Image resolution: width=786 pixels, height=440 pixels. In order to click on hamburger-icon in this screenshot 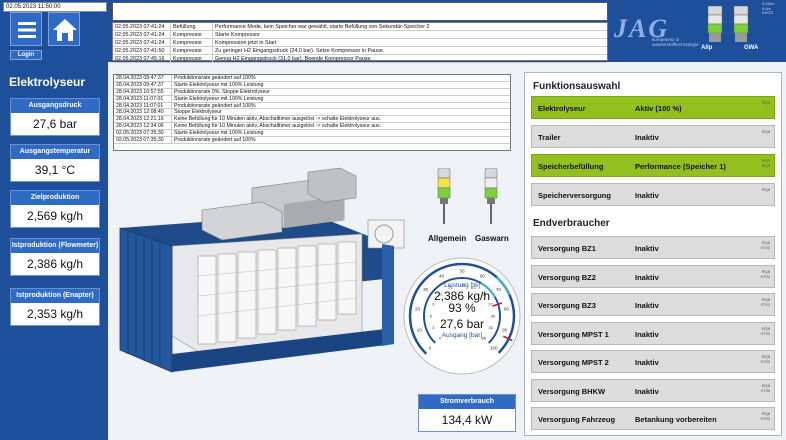, I will do `click(27, 30)`.